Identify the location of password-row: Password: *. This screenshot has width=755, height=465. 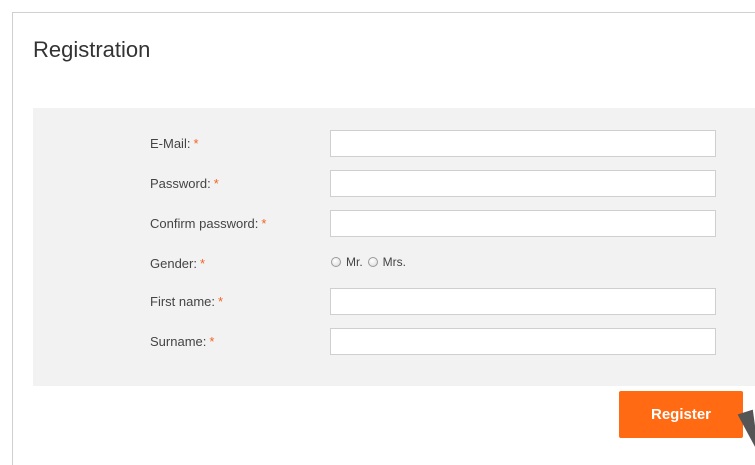
(394, 184).